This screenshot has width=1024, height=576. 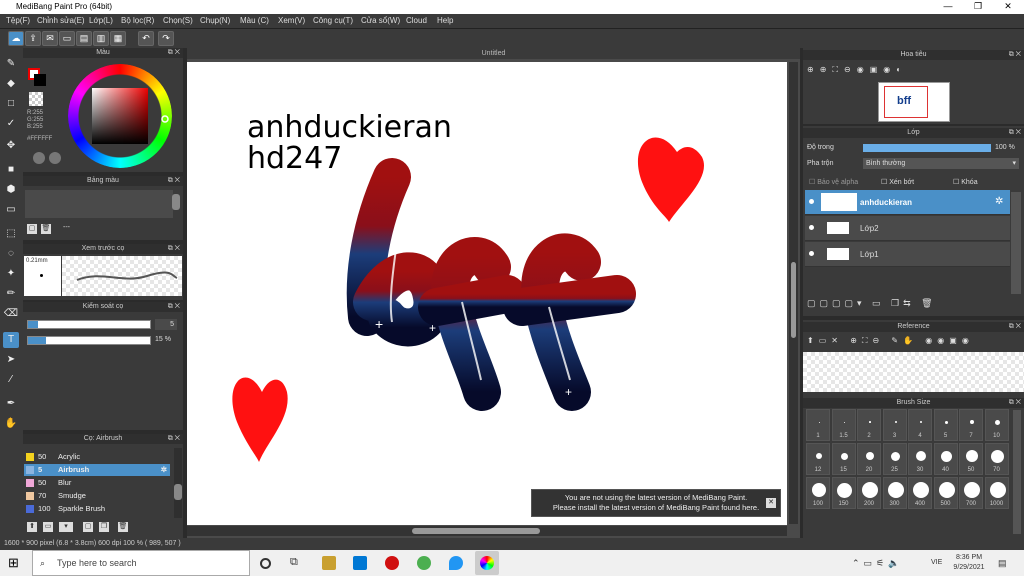 What do you see at coordinates (971, 493) in the screenshot?
I see `brush-size-cell: 700` at bounding box center [971, 493].